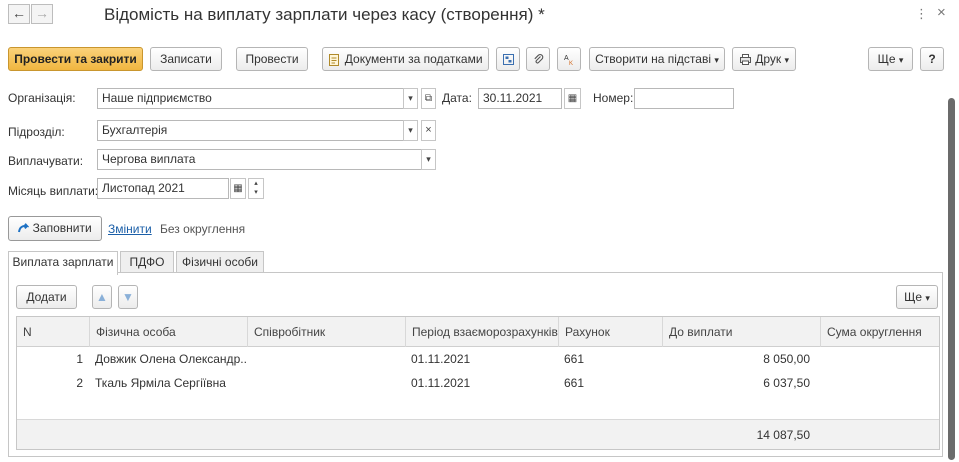 The image size is (959, 462). Describe the element at coordinates (613, 98) in the screenshot. I see `number-label: Номер:` at that location.